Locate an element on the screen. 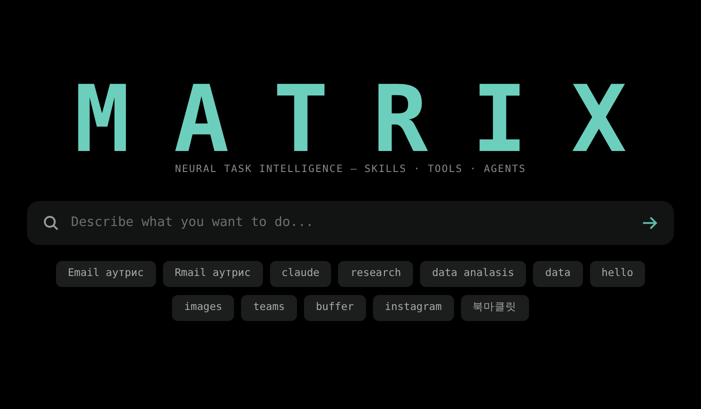  suggestion-chip: instagram is located at coordinates (413, 308).